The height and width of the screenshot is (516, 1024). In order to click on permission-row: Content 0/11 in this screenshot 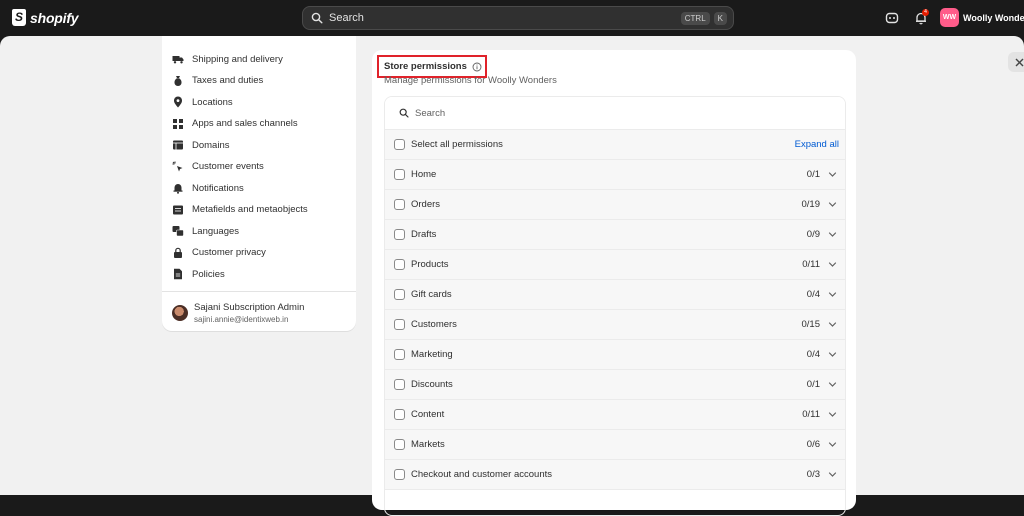, I will do `click(615, 415)`.